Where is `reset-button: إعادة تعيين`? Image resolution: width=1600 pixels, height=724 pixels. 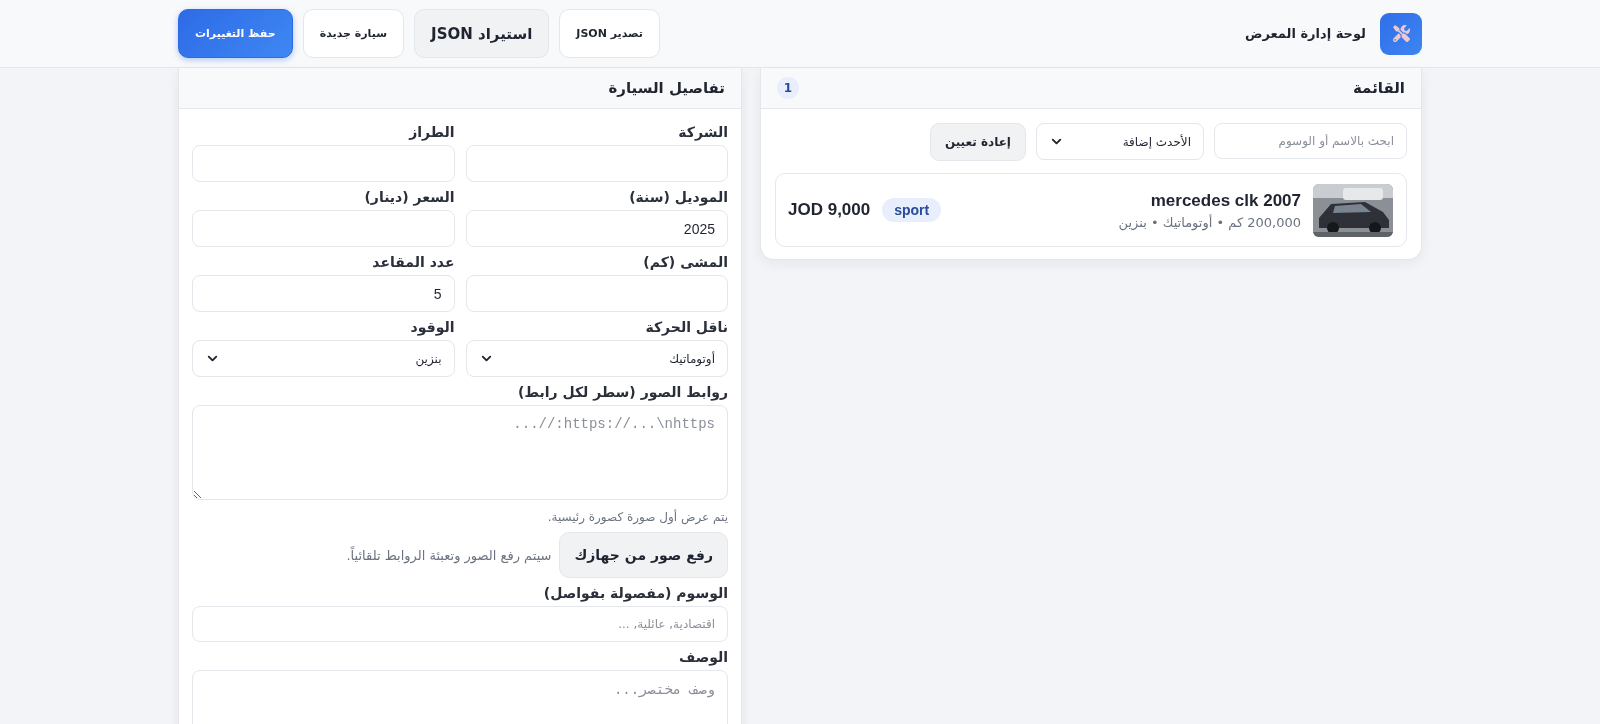
reset-button: إعادة تعيين is located at coordinates (977, 142).